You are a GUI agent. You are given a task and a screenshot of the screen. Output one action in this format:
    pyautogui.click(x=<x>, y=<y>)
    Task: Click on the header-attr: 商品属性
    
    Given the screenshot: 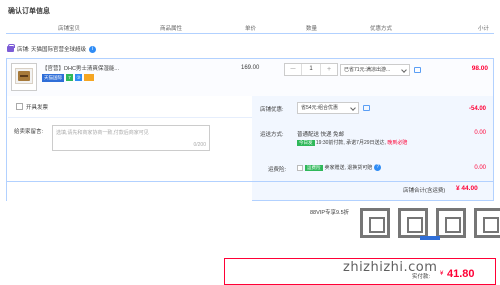 What is the action you would take?
    pyautogui.click(x=171, y=29)
    